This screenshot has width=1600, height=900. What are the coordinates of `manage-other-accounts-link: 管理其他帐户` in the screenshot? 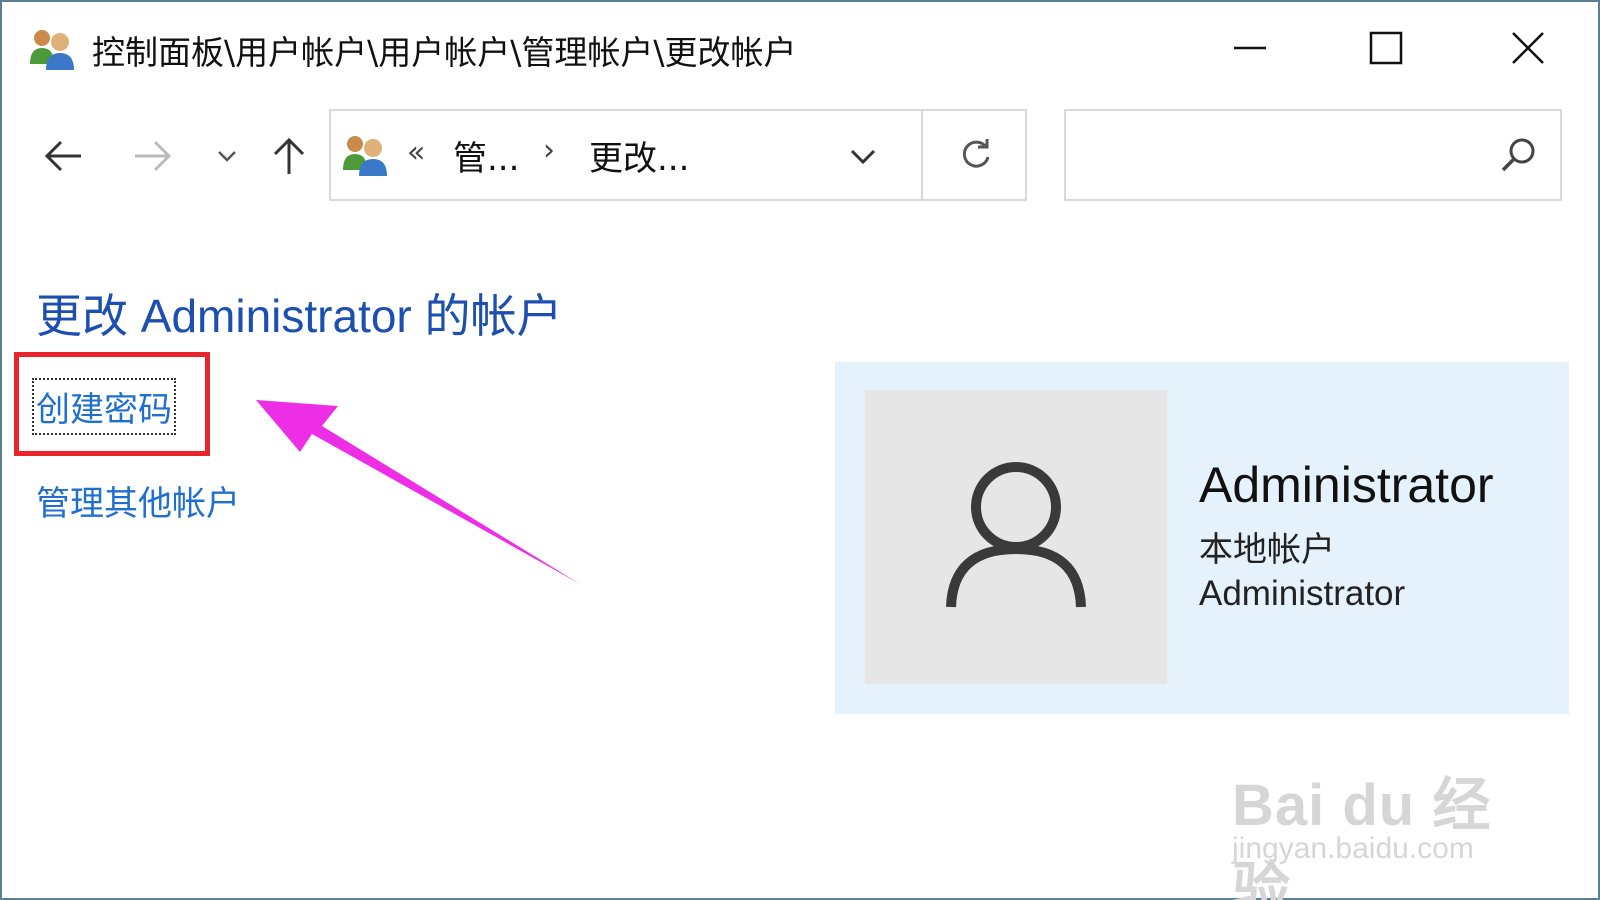 It's located at (138, 500).